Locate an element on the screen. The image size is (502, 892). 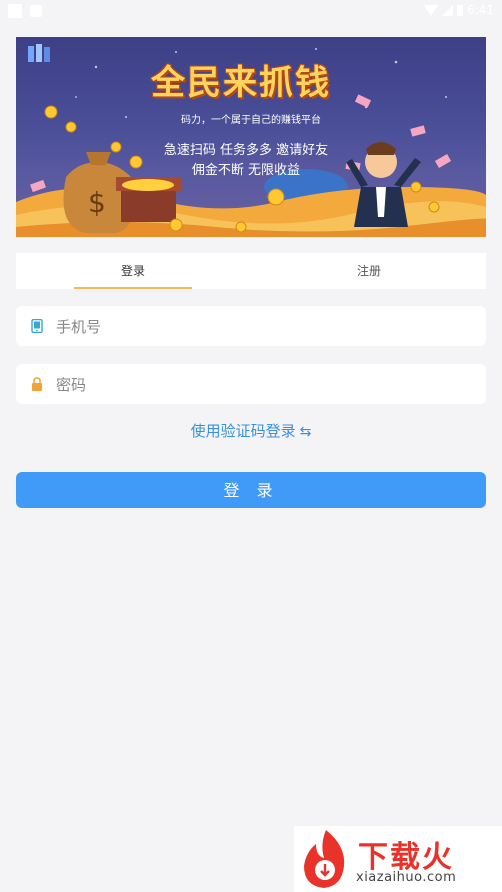
tab-login: 登录 is located at coordinates (133, 271).